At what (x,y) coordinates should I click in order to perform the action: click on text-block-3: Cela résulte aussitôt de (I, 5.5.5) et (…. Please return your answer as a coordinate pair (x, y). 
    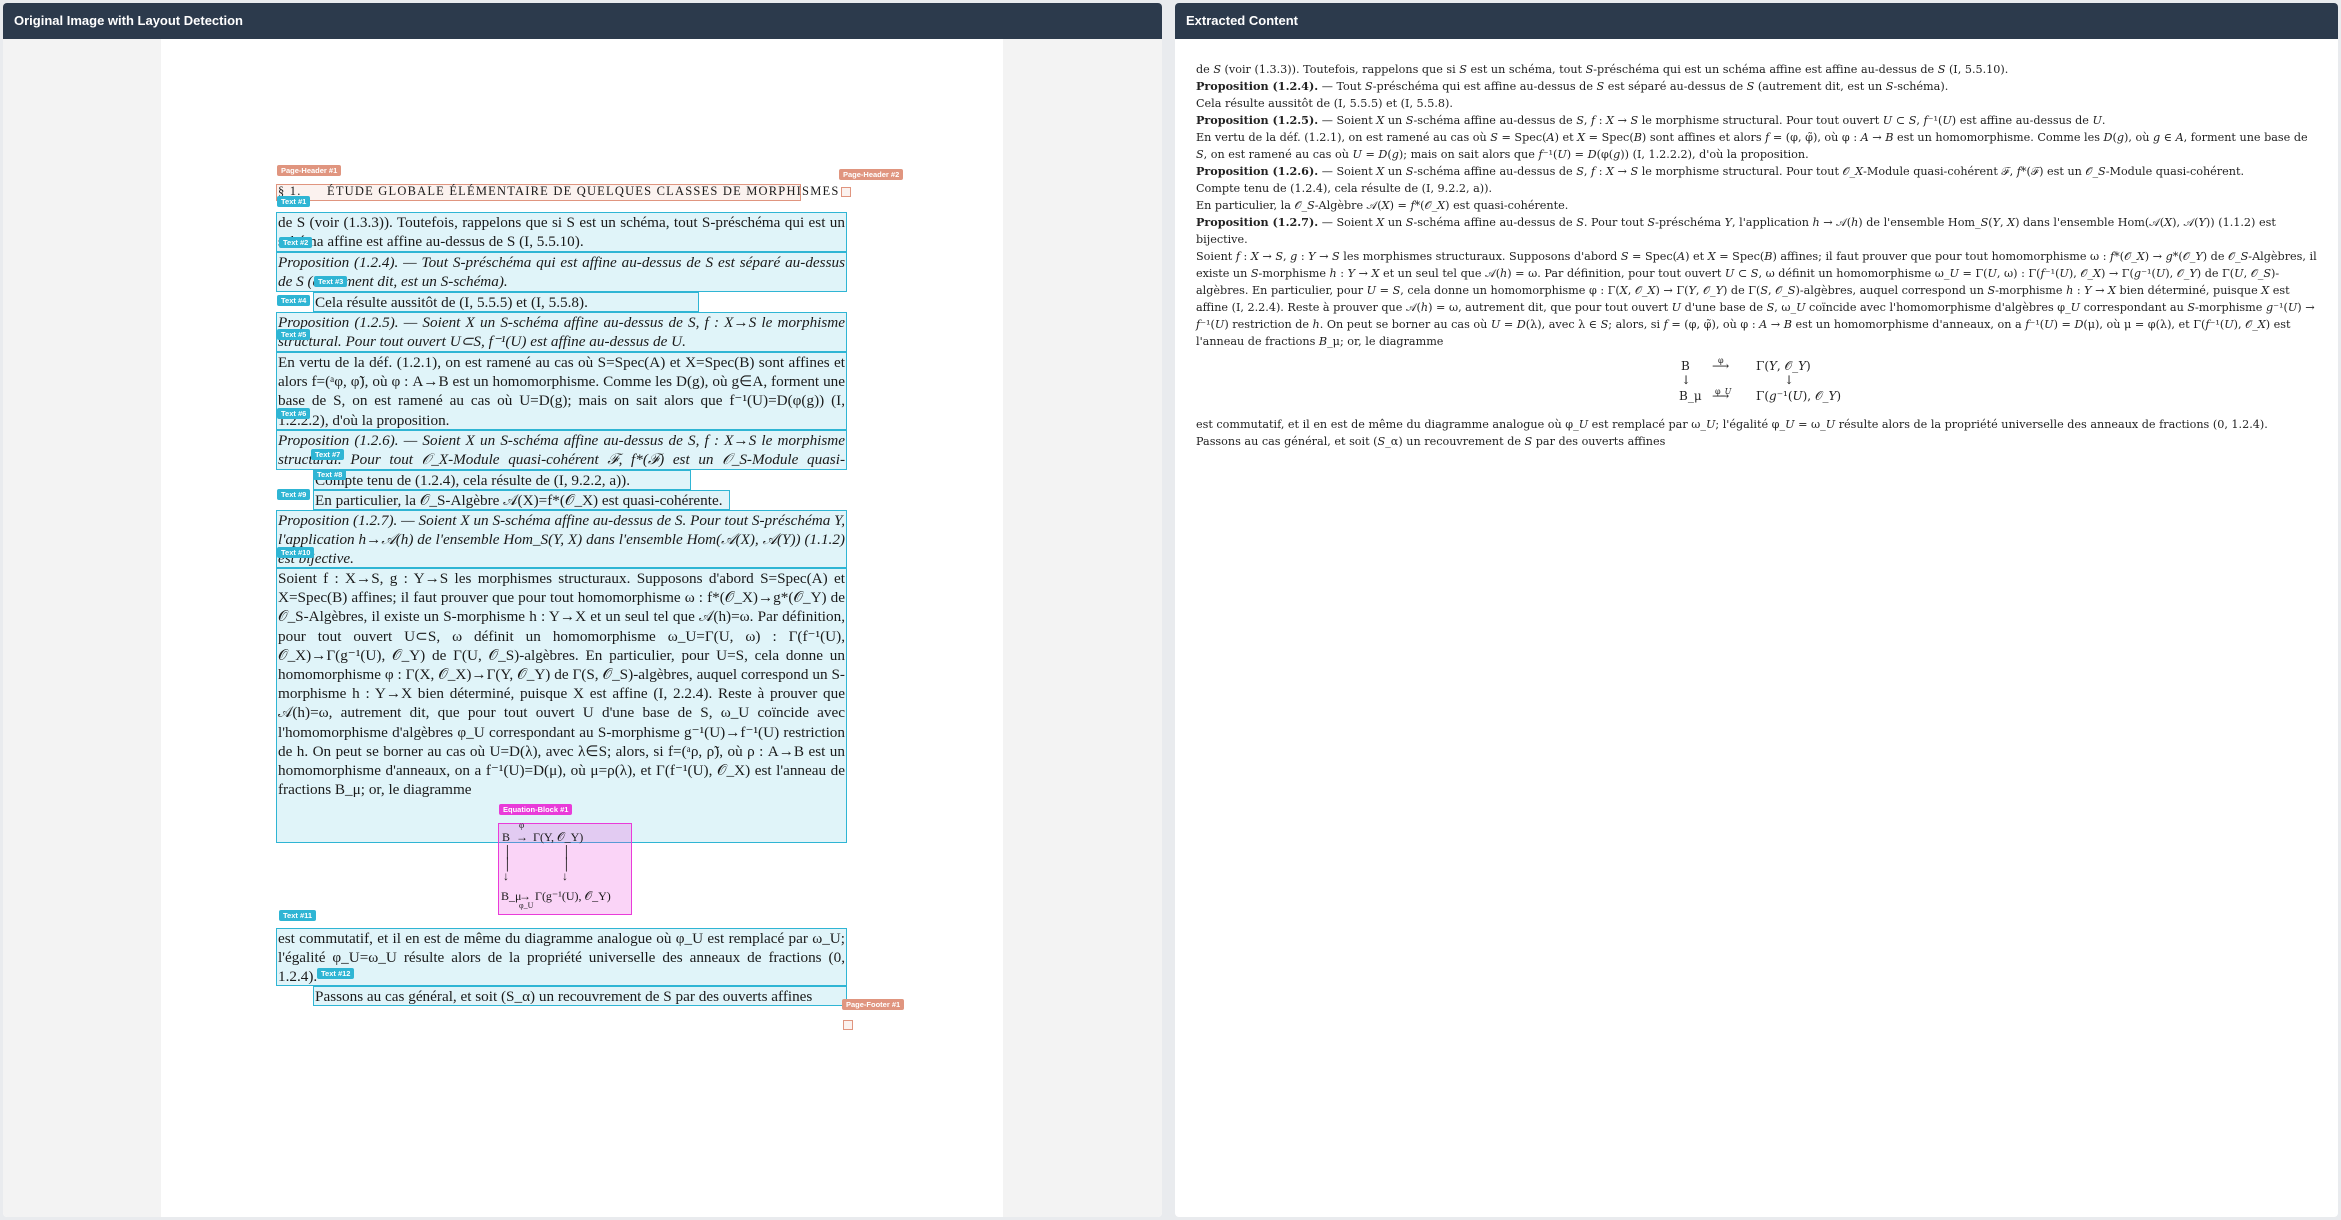
    Looking at the image, I should click on (506, 302).